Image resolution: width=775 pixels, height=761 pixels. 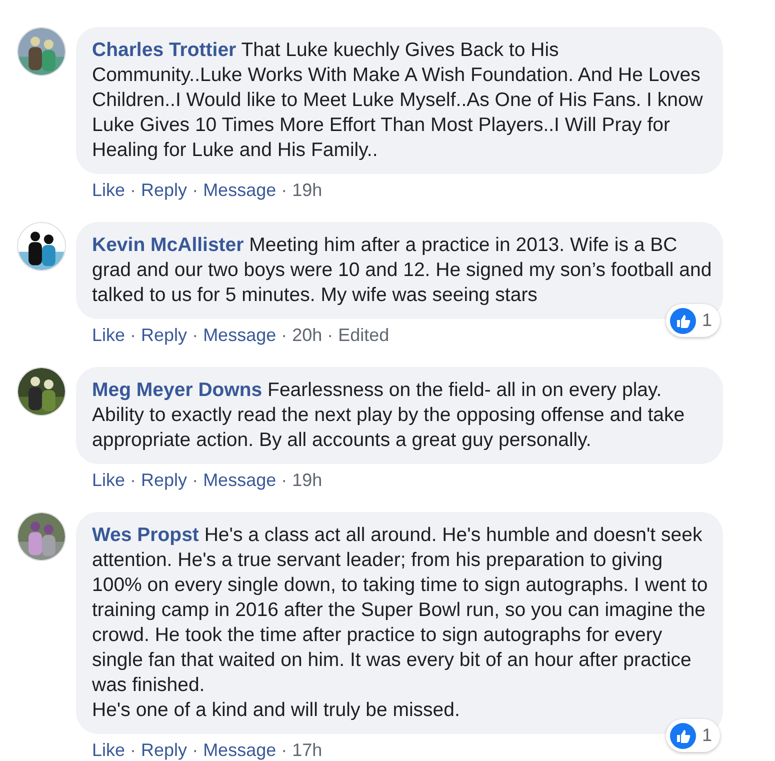 I want to click on edited-label: Edited, so click(x=364, y=335).